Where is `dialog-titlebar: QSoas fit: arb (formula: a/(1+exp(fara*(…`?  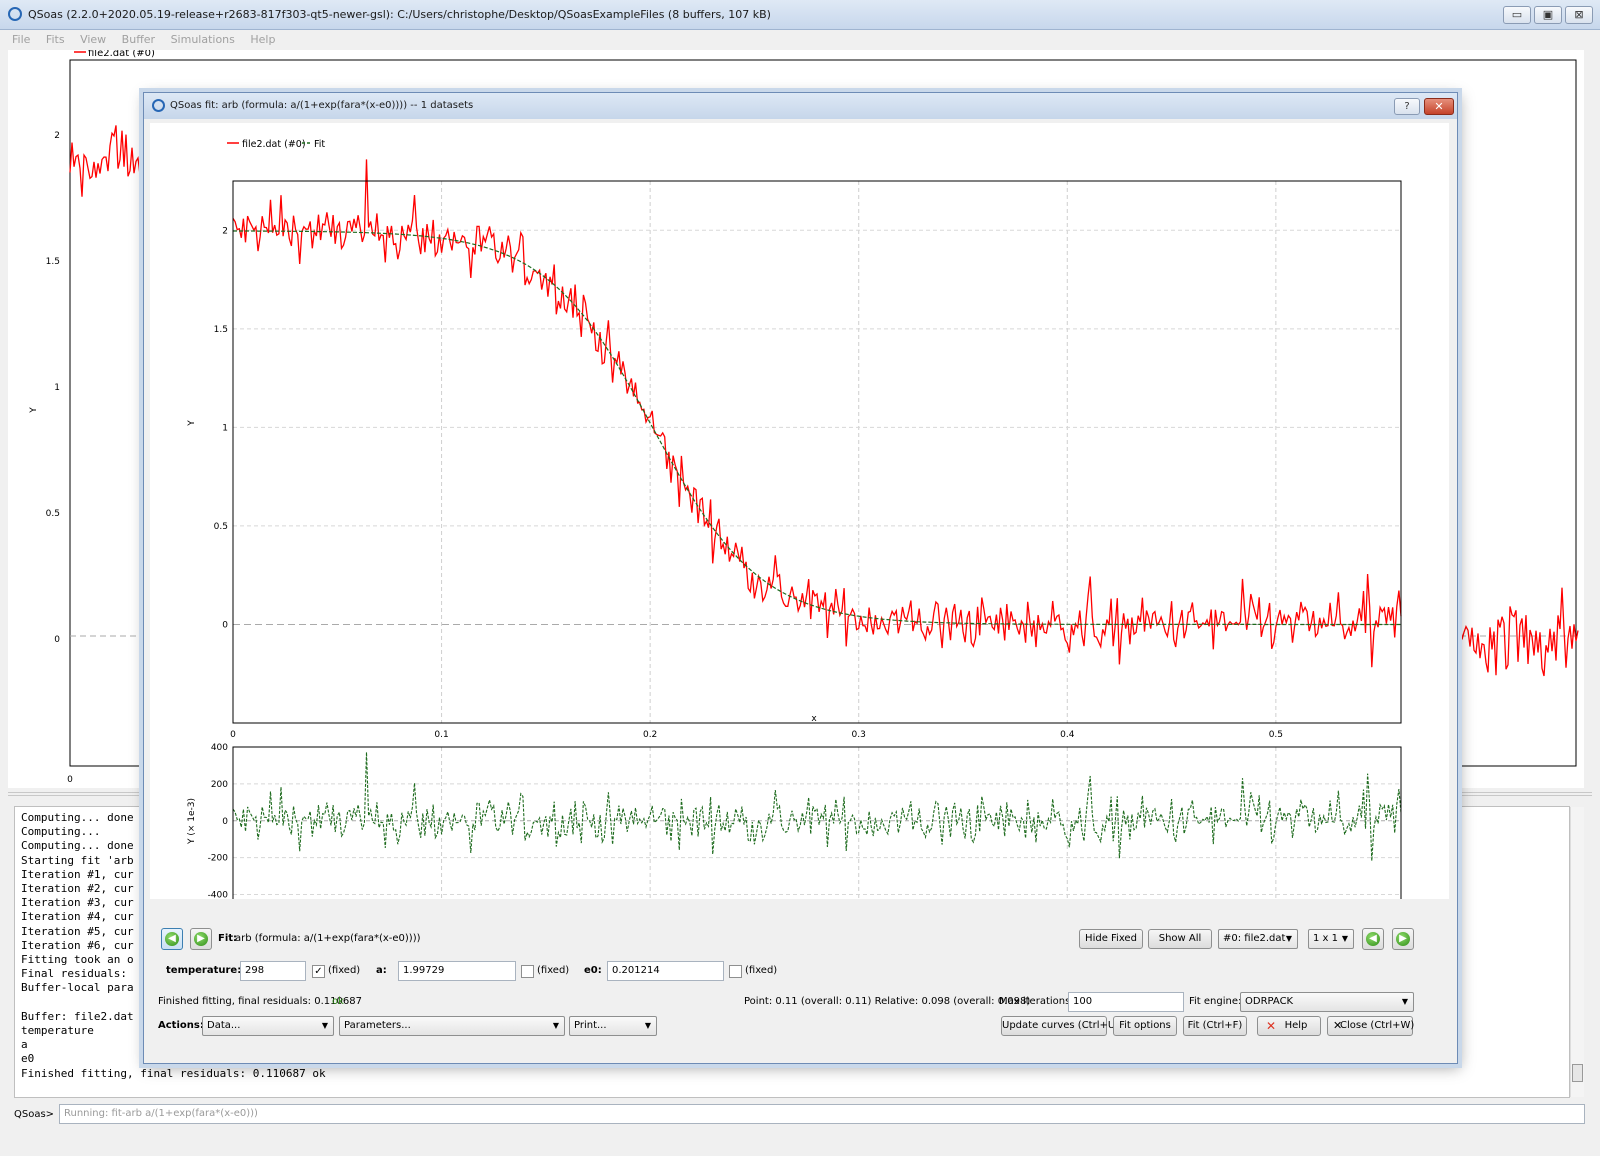 dialog-titlebar: QSoas fit: arb (formula: a/(1+exp(fara*(… is located at coordinates (800, 106).